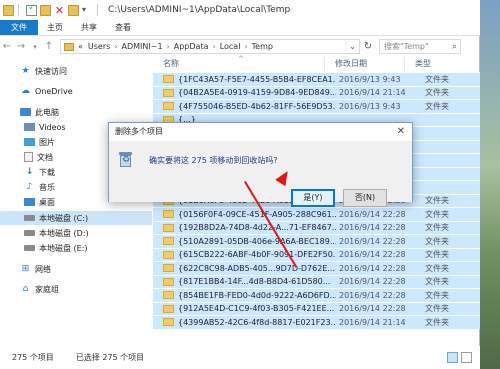 This screenshot has width=500, height=369. I want to click on drive-icon, so click(29, 233).